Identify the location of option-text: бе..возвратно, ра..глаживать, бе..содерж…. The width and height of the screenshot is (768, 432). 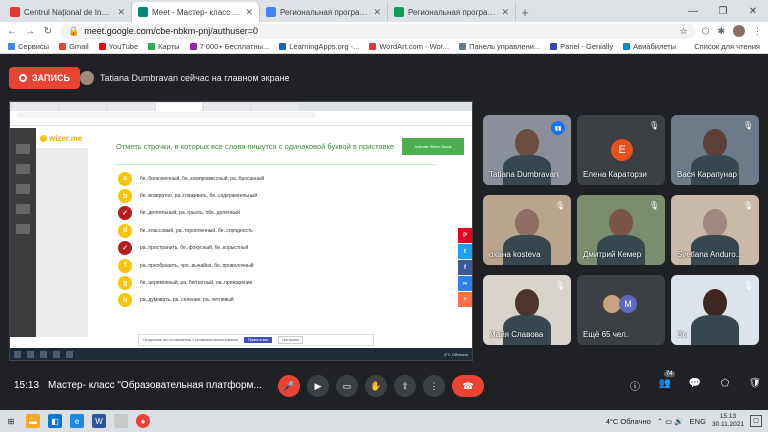
(199, 196).